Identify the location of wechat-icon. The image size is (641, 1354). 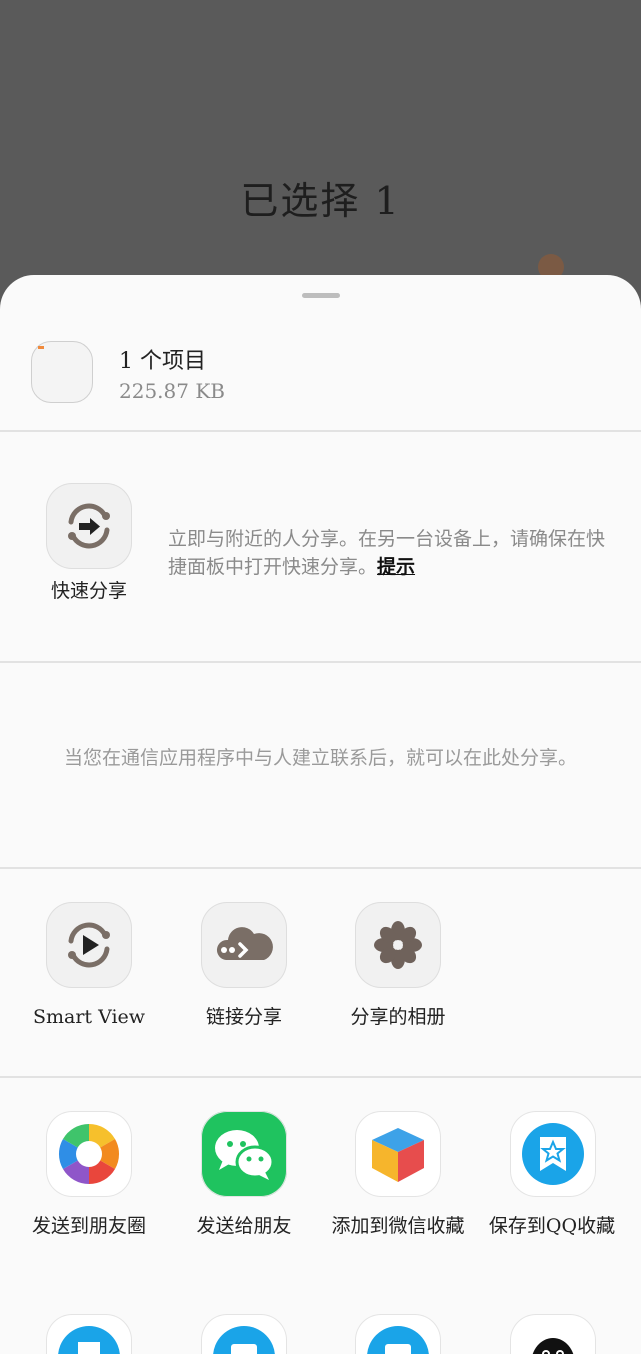
(245, 1155).